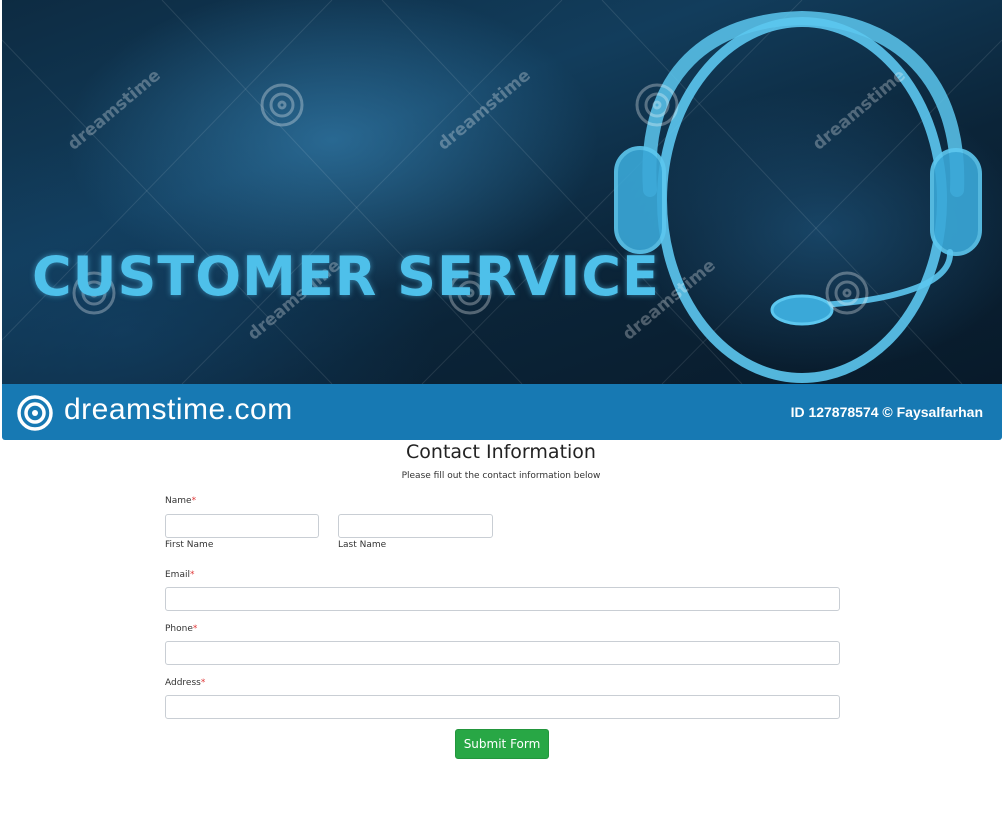  I want to click on last-name-input, so click(415, 526).